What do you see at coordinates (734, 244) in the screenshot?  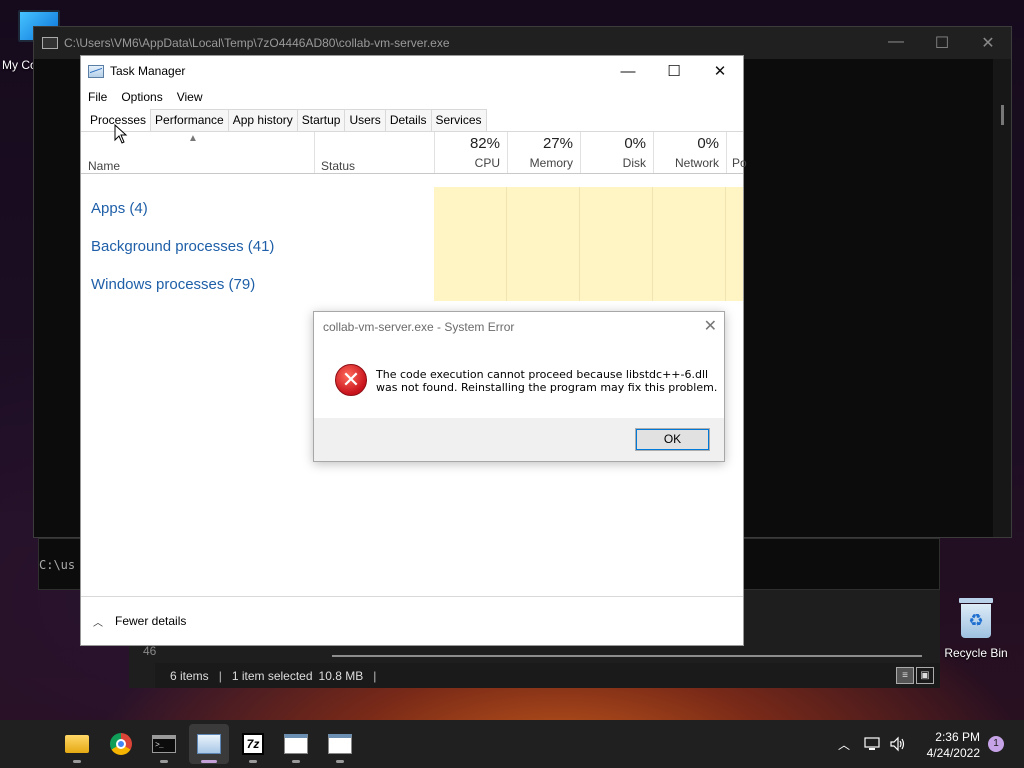 I see `power-heat-cell` at bounding box center [734, 244].